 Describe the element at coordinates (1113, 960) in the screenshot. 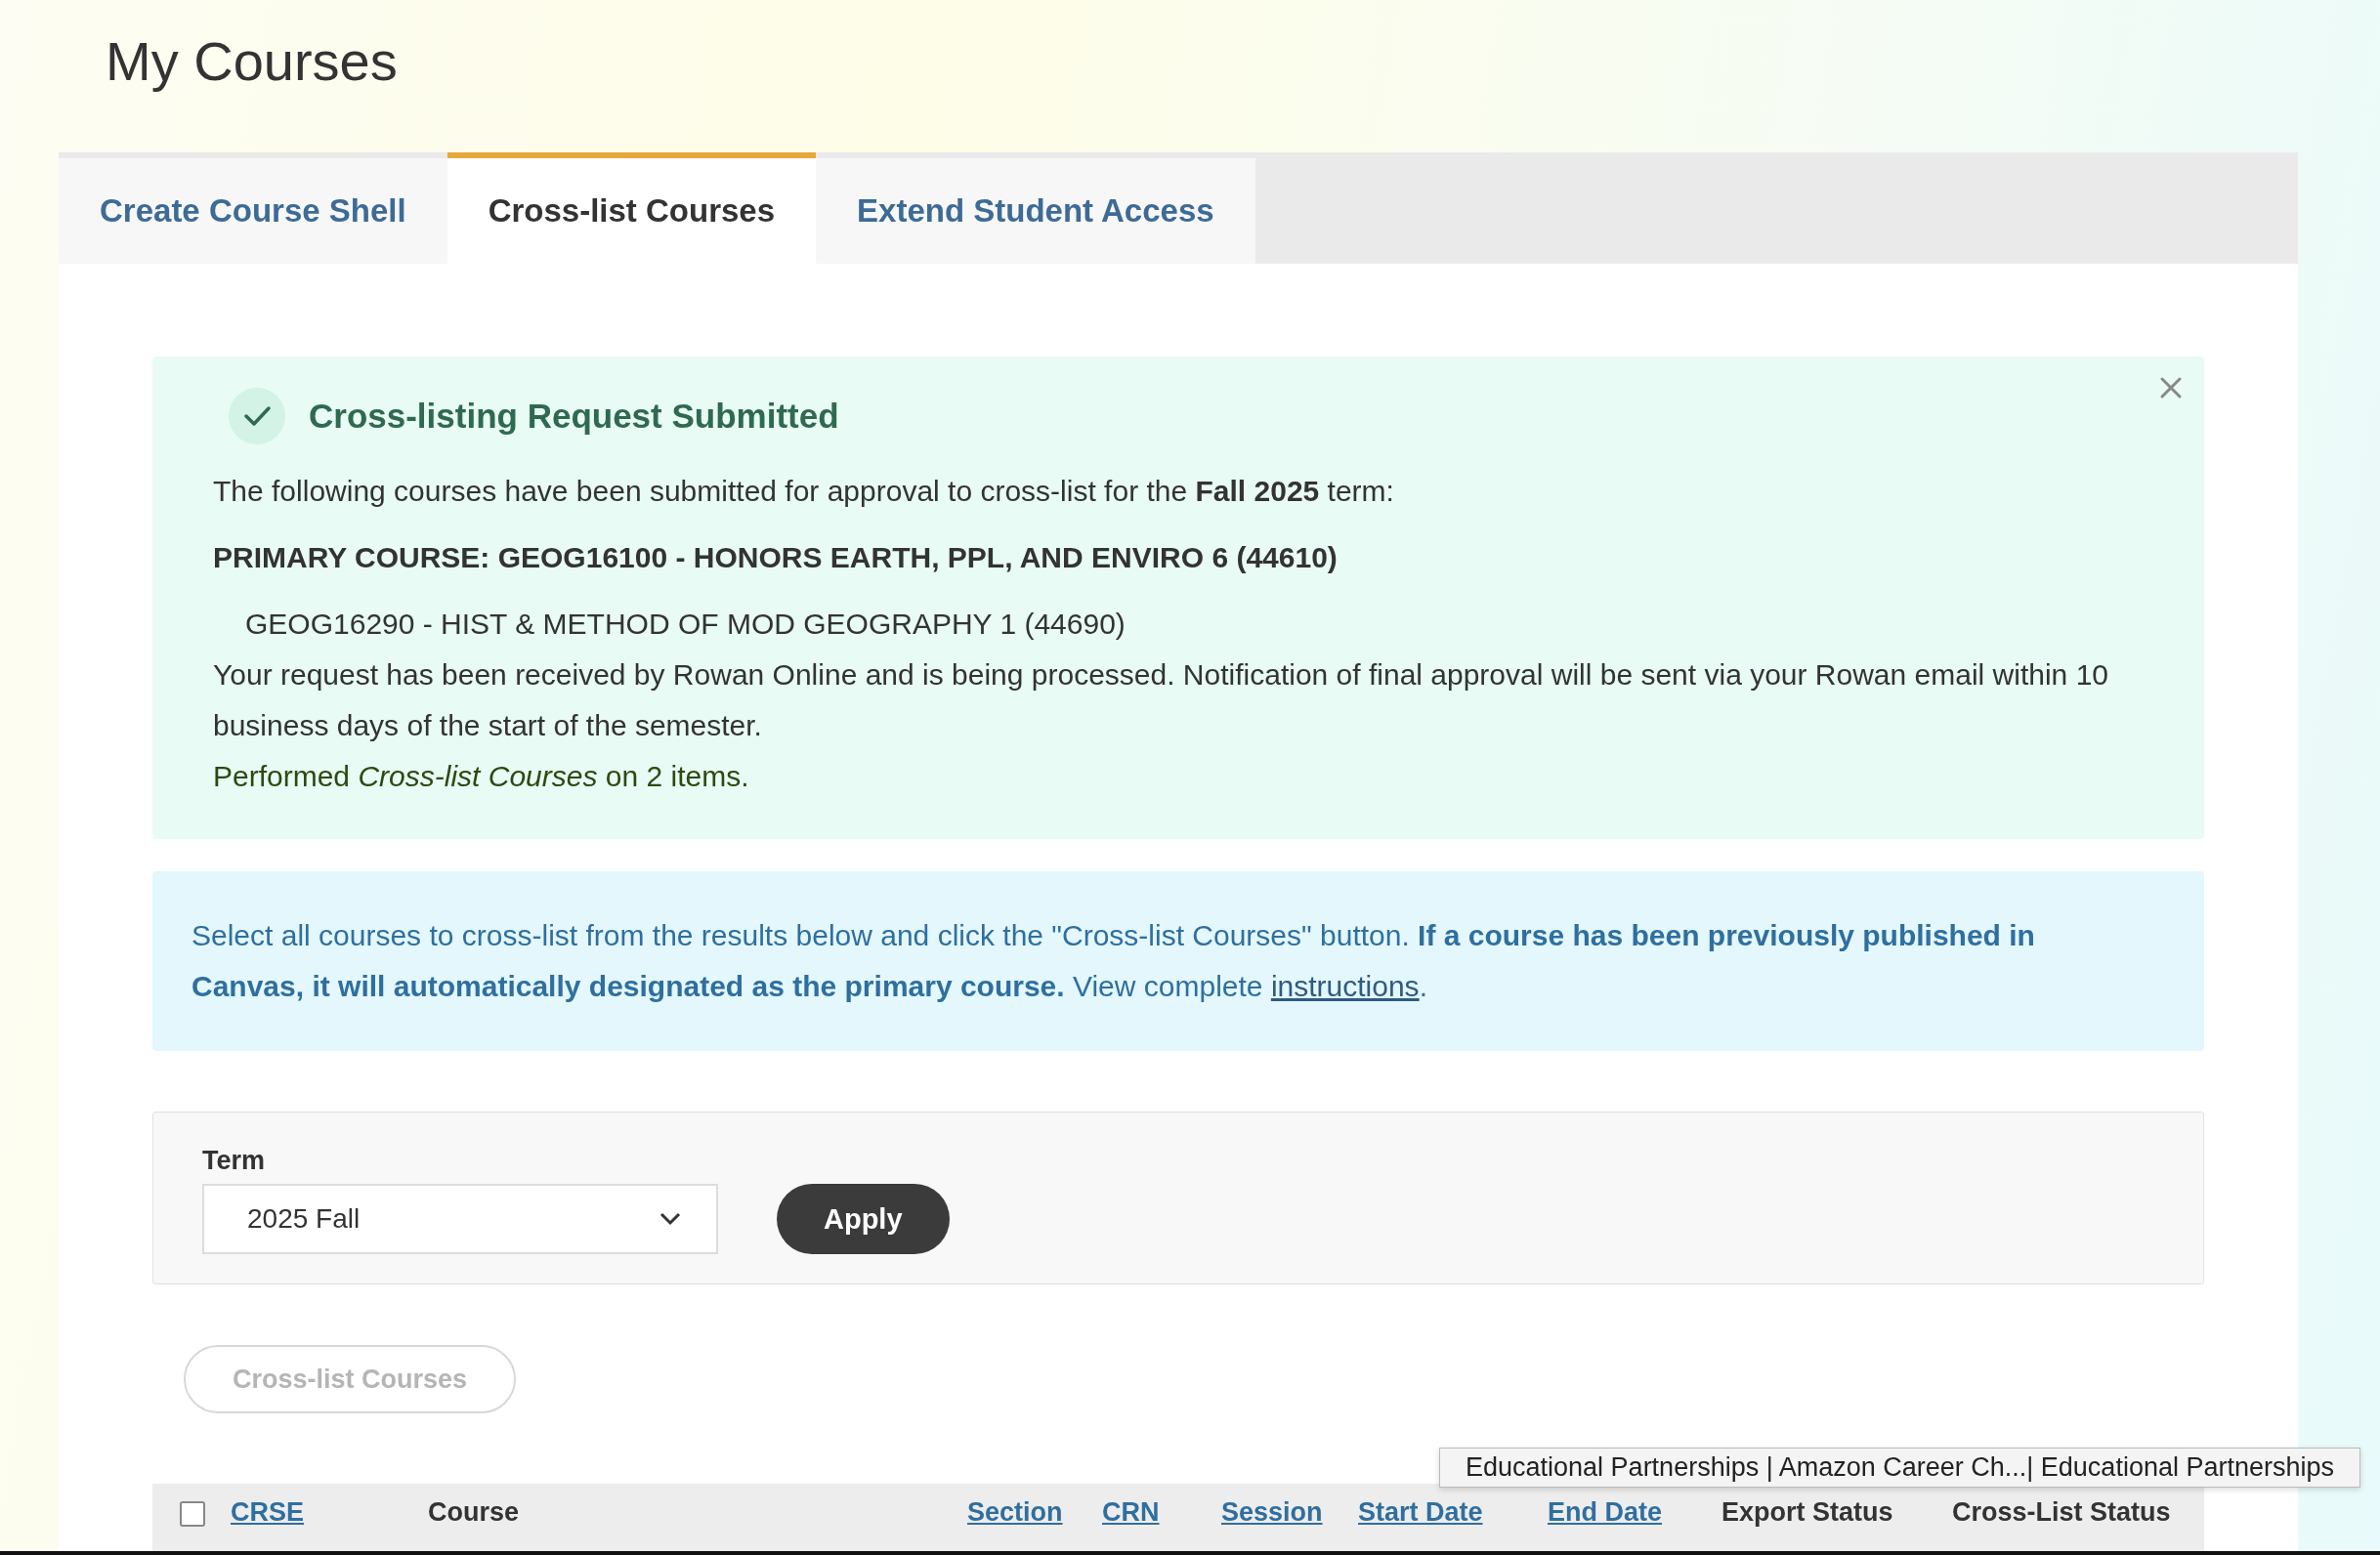

I see `info-text: Select all courses to cross-list from the results below and click the "Cross-list Courses" button. If a course has been previously published in Canvas, it will automatically designated as the primary course. View complete instructions.` at that location.